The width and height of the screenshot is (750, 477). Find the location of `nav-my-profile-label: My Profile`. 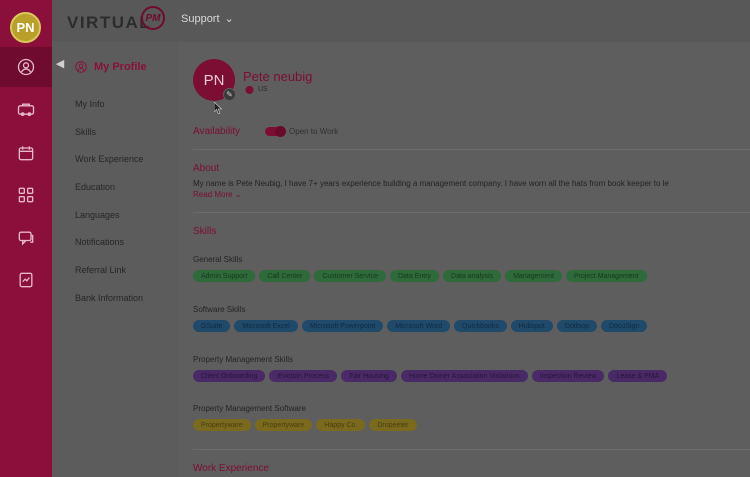

nav-my-profile-label: My Profile is located at coordinates (120, 67).